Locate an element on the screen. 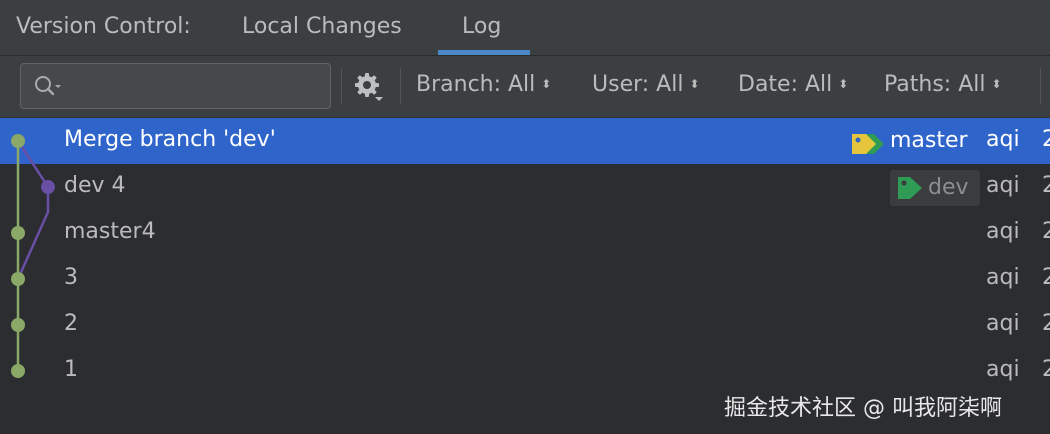 Image resolution: width=1050 pixels, height=434 pixels. filter-date: Date: All ⬍ is located at coordinates (793, 84).